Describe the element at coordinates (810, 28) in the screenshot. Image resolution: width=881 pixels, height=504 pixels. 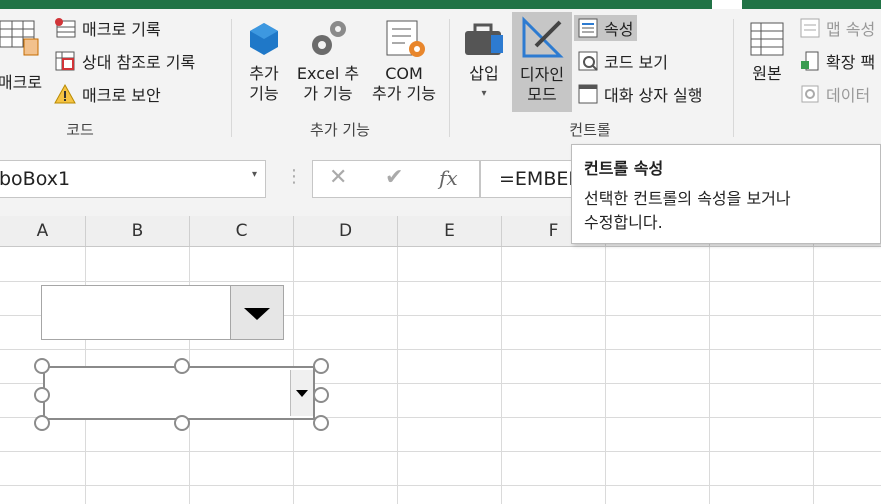
I see `map-properties-icon` at that location.